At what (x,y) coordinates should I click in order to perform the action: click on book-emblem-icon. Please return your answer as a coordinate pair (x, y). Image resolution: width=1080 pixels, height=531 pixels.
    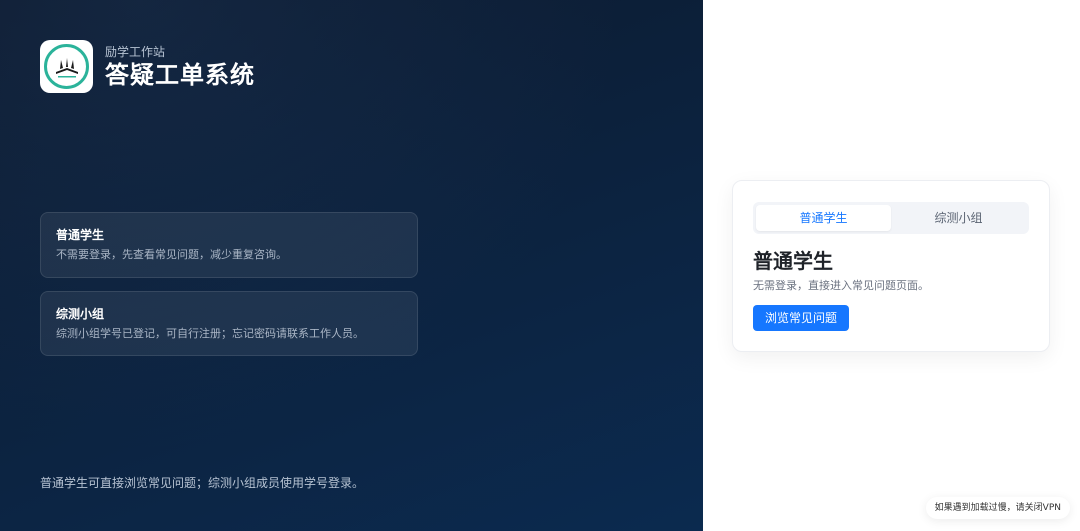
    Looking at the image, I should click on (66, 67).